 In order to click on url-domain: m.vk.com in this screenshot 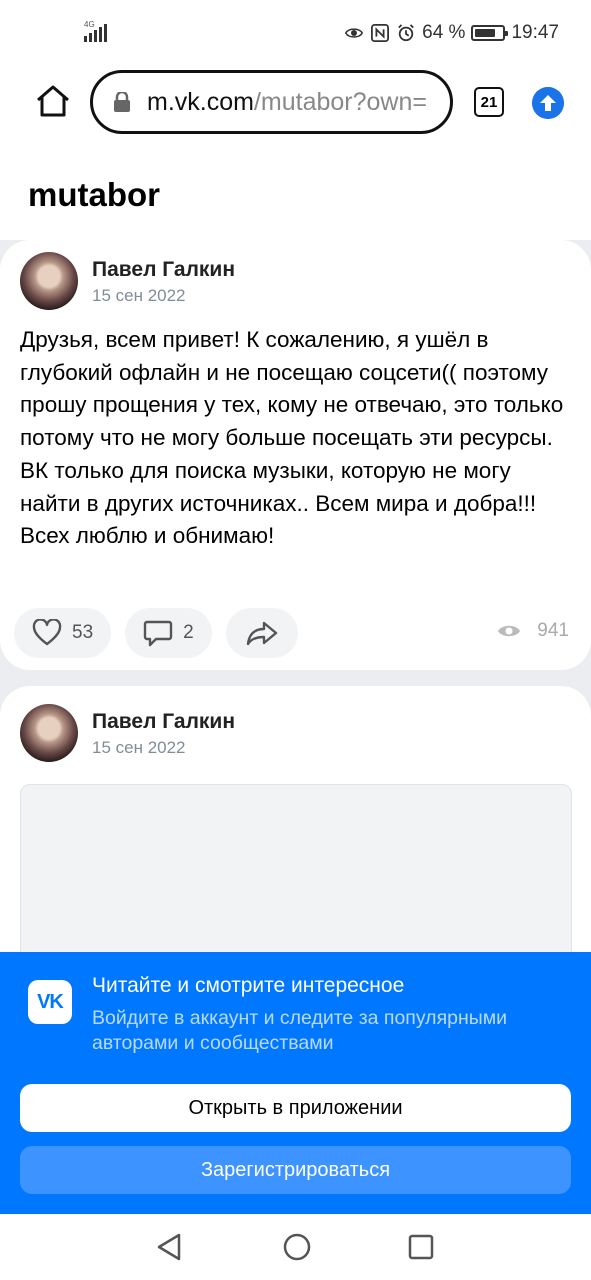, I will do `click(200, 101)`.